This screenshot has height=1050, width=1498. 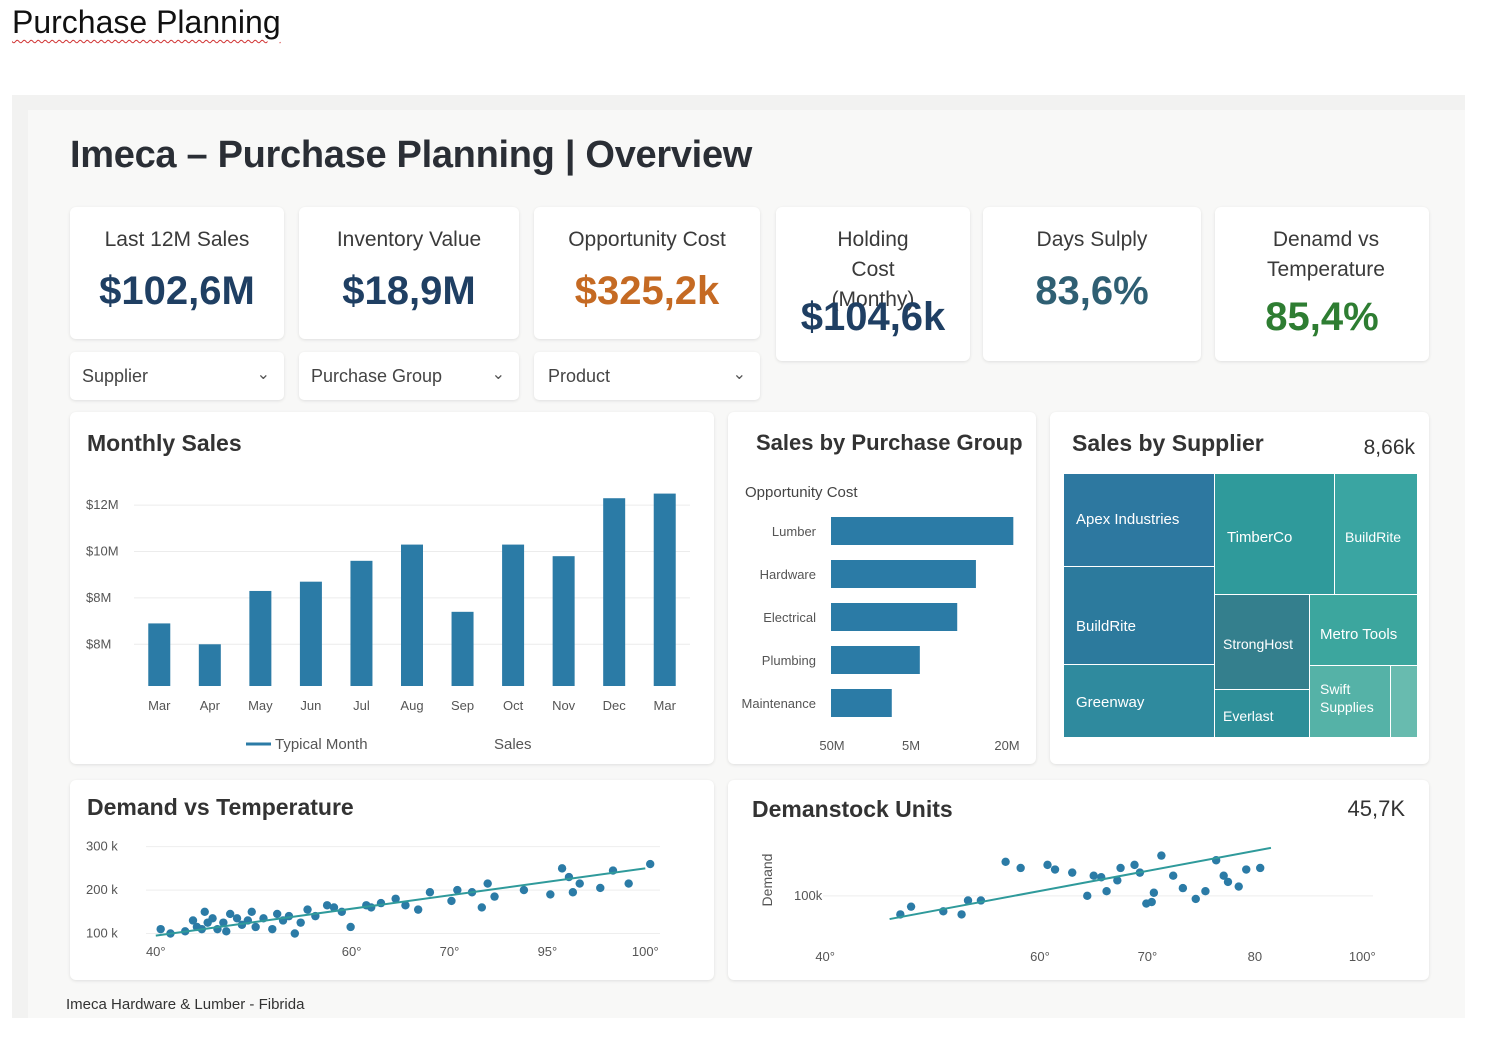 What do you see at coordinates (177, 291) in the screenshot?
I see `kpi-value: $102,6M` at bounding box center [177, 291].